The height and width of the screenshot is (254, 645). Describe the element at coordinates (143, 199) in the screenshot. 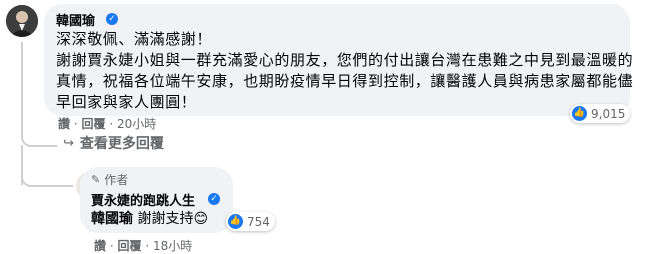

I see `reply-author-name: 賈永婕的跑跳人生` at that location.